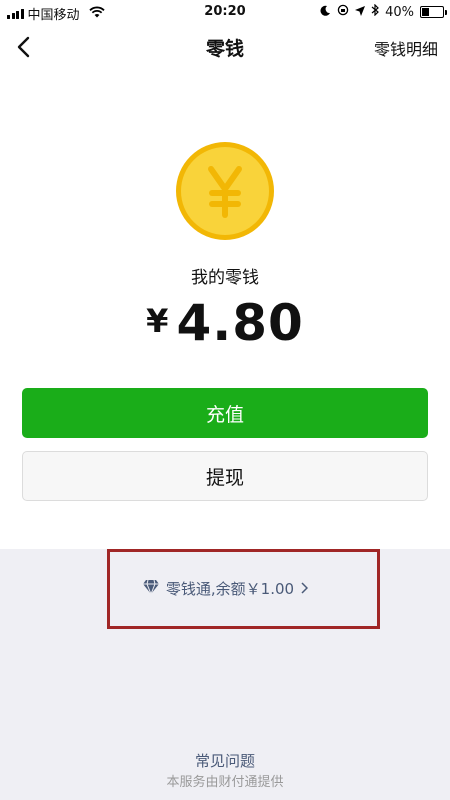 This screenshot has height=800, width=450. Describe the element at coordinates (243, 589) in the screenshot. I see `highlight-box` at that location.